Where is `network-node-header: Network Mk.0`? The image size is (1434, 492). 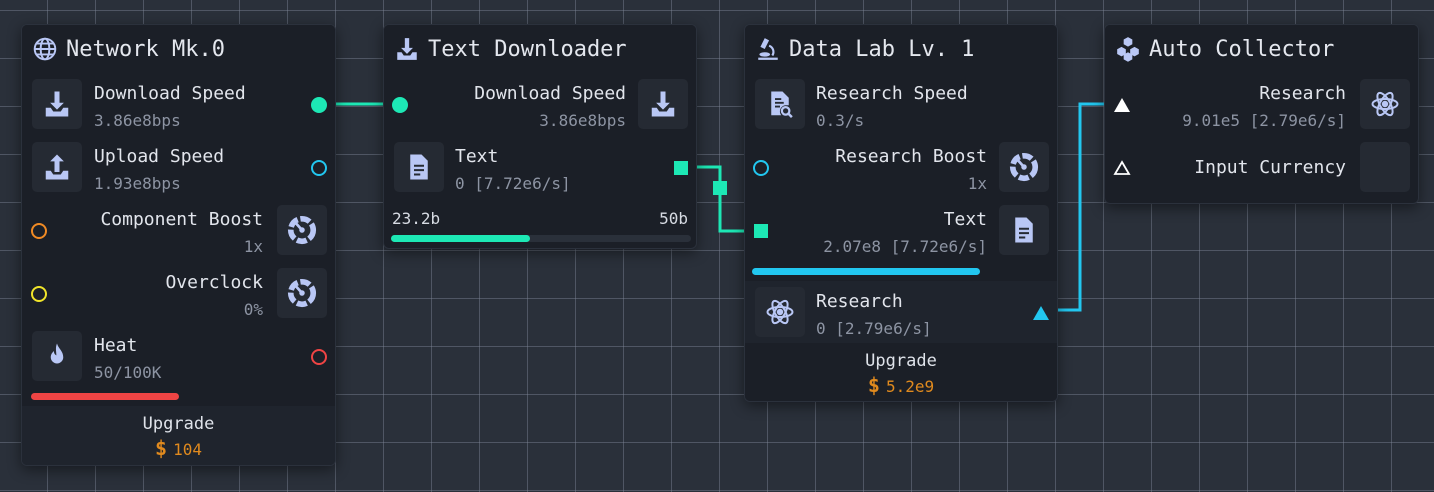
network-node-header: Network Mk.0 is located at coordinates (178, 49).